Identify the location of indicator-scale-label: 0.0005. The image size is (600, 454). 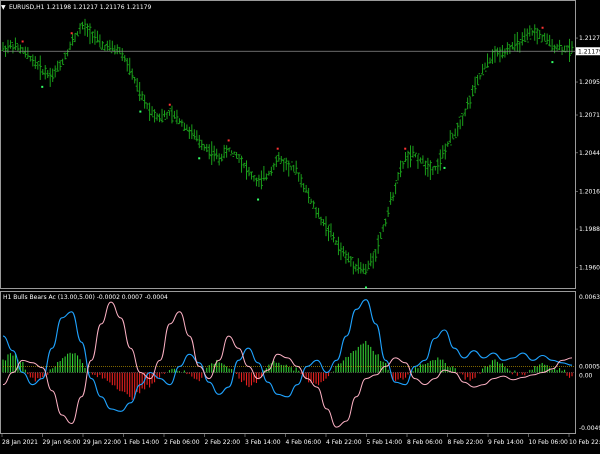
(589, 366).